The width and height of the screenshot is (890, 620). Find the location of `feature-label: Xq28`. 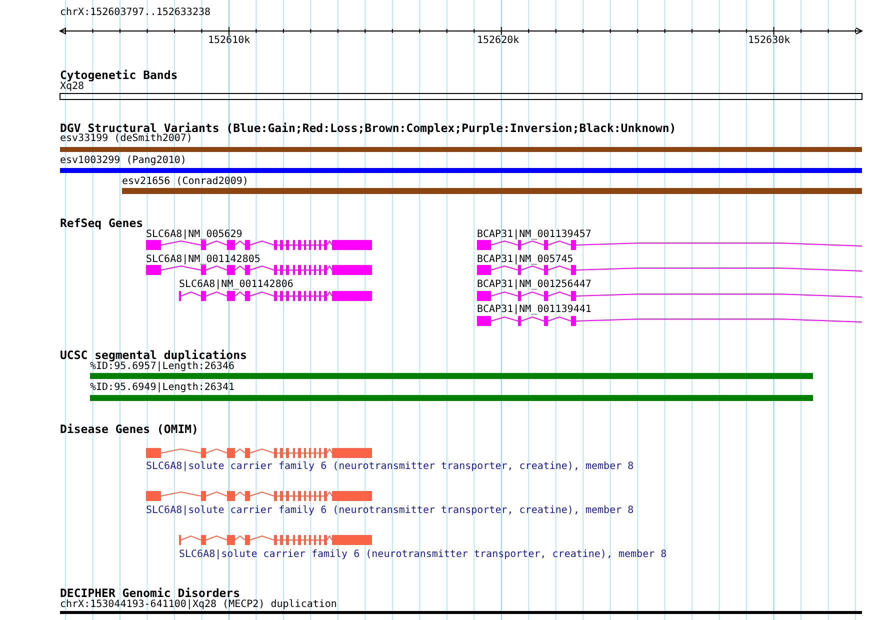

feature-label: Xq28 is located at coordinates (72, 86).